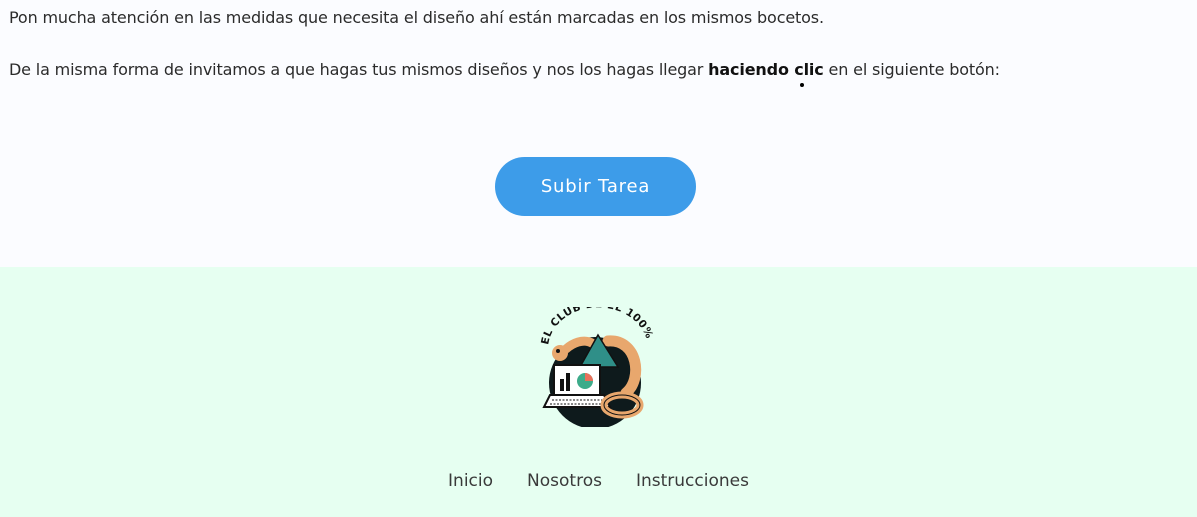  I want to click on footer-link-nosotros: Nosotros, so click(564, 481).